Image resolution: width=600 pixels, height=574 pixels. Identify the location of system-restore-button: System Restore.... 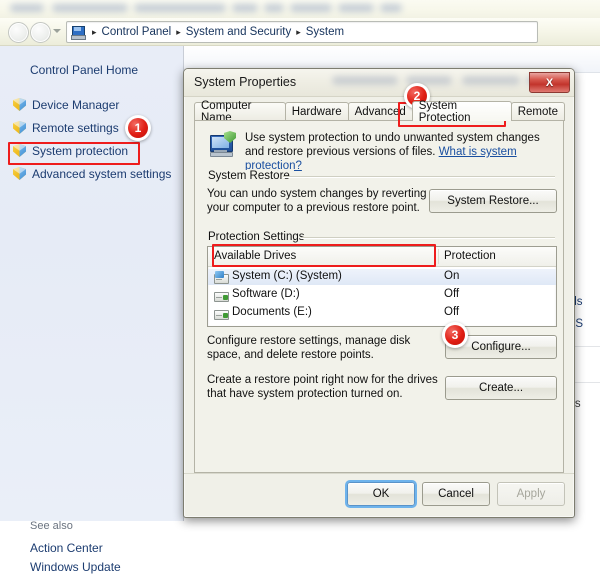
(493, 201).